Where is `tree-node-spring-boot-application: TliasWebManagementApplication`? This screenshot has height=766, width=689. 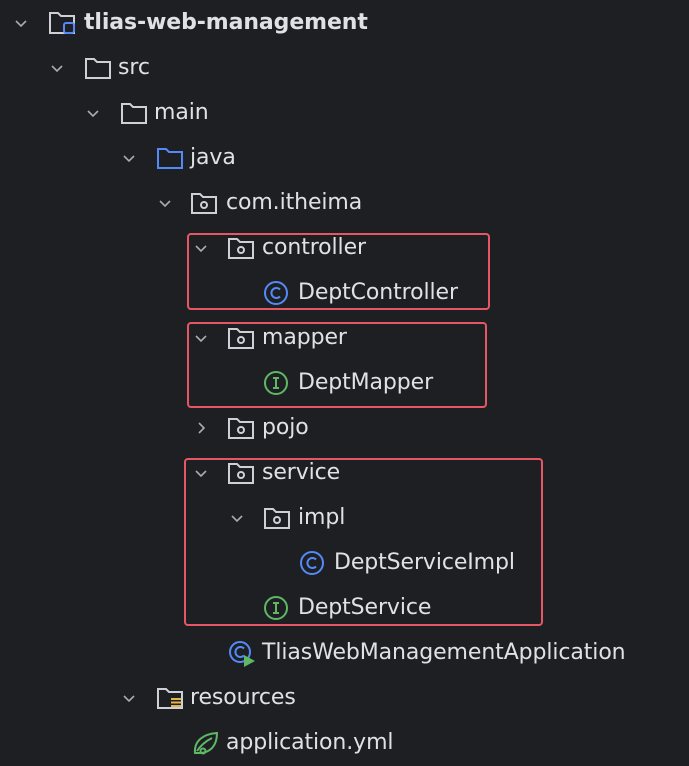
tree-node-spring-boot-application: TliasWebManagementApplication is located at coordinates (344, 652).